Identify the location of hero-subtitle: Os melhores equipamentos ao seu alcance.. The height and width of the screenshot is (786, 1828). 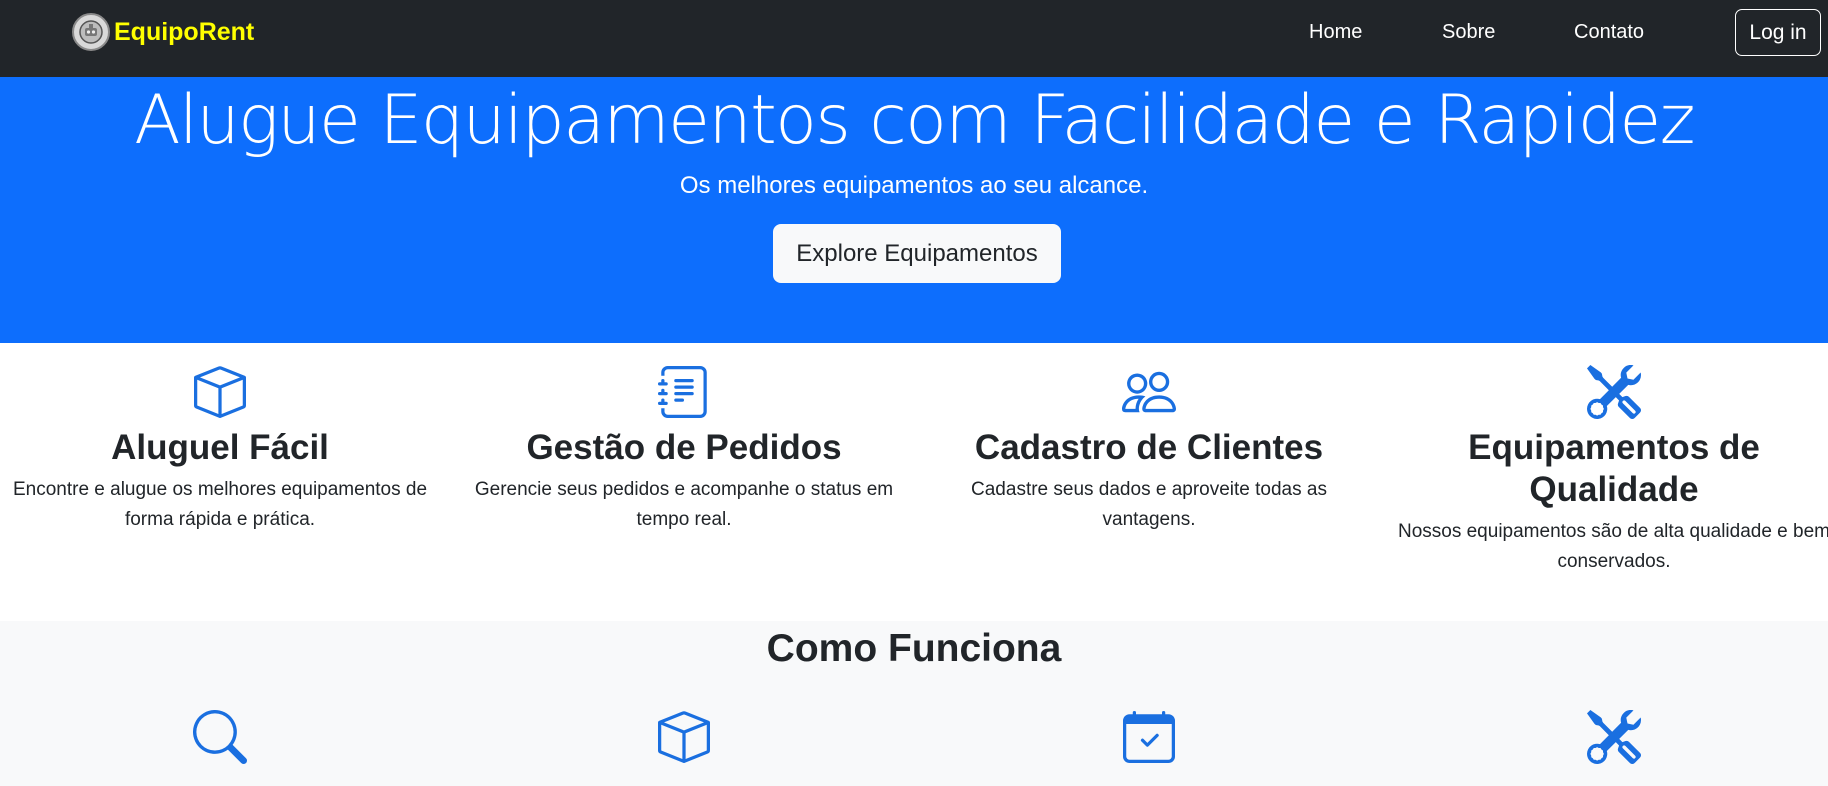
(914, 185).